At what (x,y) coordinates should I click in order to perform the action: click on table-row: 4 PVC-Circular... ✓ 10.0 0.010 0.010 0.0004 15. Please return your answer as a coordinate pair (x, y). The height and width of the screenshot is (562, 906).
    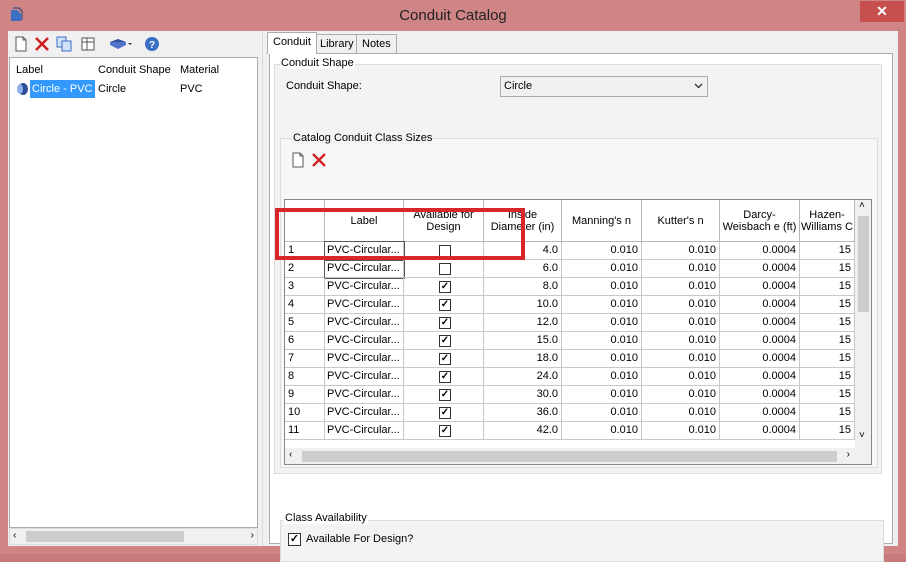
    Looking at the image, I should click on (570, 305).